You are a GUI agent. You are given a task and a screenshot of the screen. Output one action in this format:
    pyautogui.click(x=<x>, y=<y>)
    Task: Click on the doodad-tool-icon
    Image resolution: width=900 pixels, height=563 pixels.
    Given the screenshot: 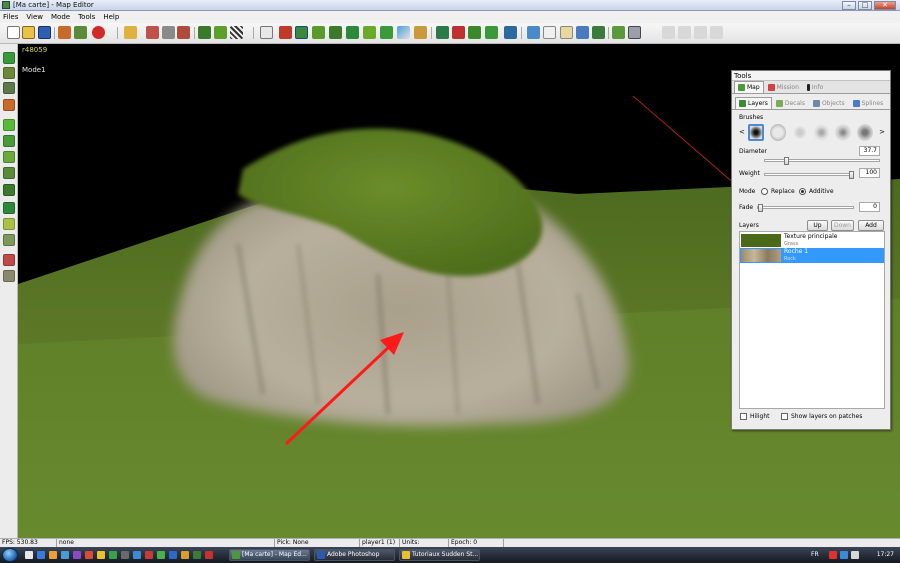 What is the action you would take?
    pyautogui.click(x=9, y=260)
    